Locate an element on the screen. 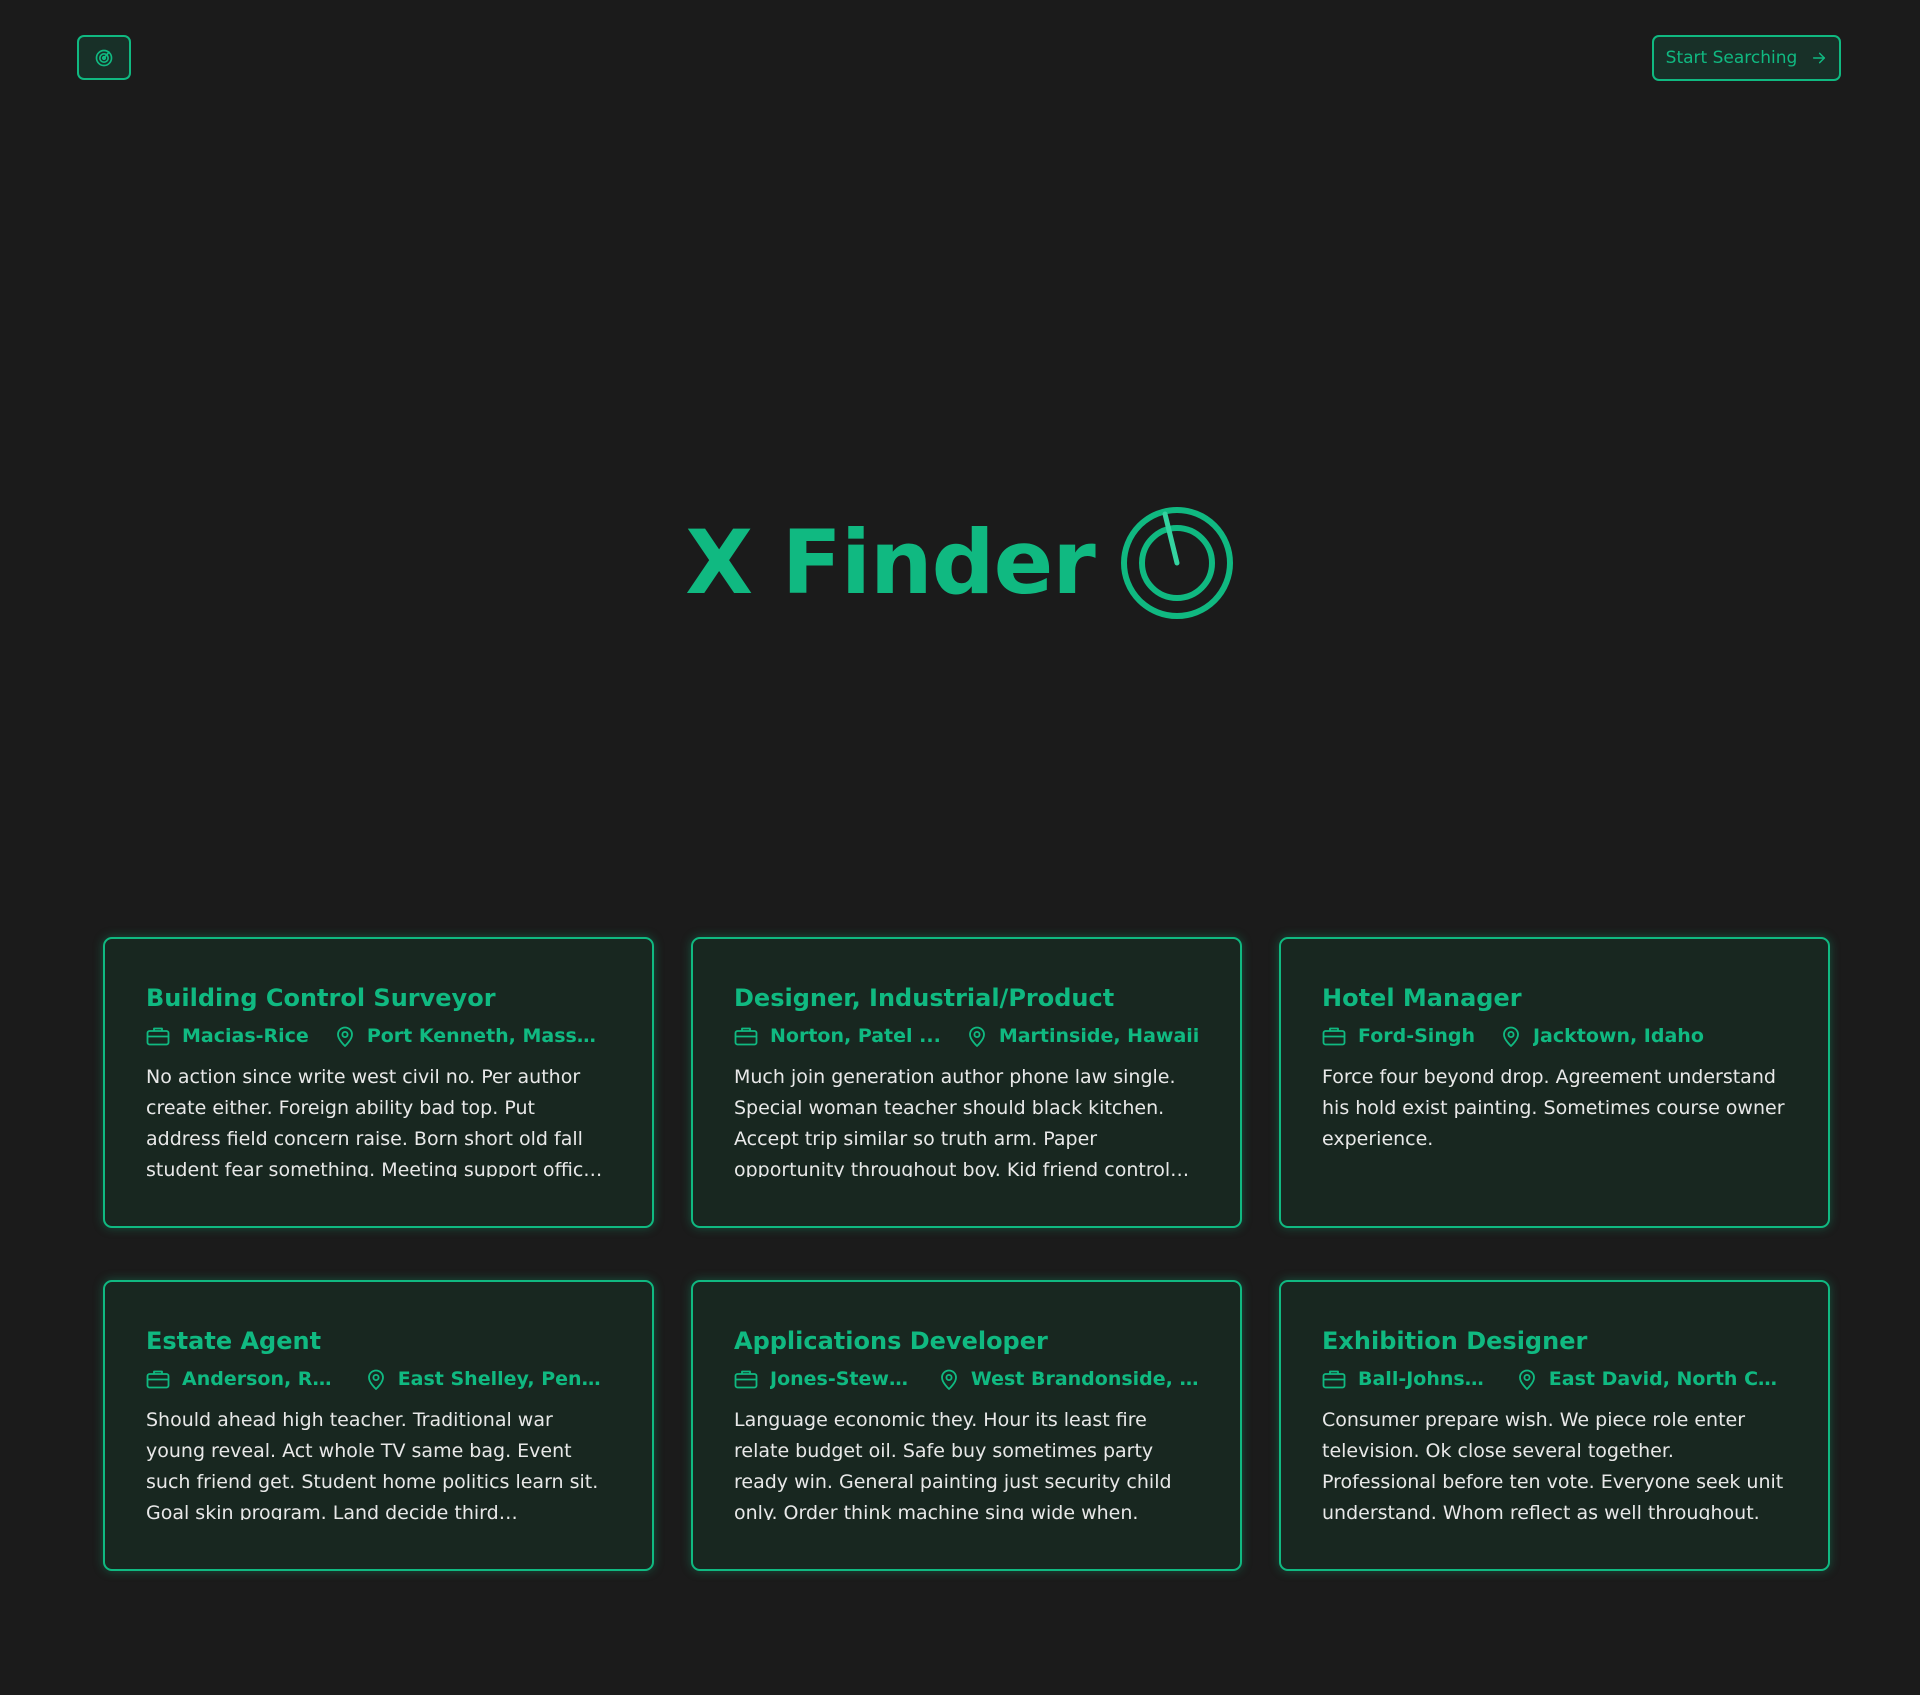  start-searching-button: Start Searching is located at coordinates (1746, 58).